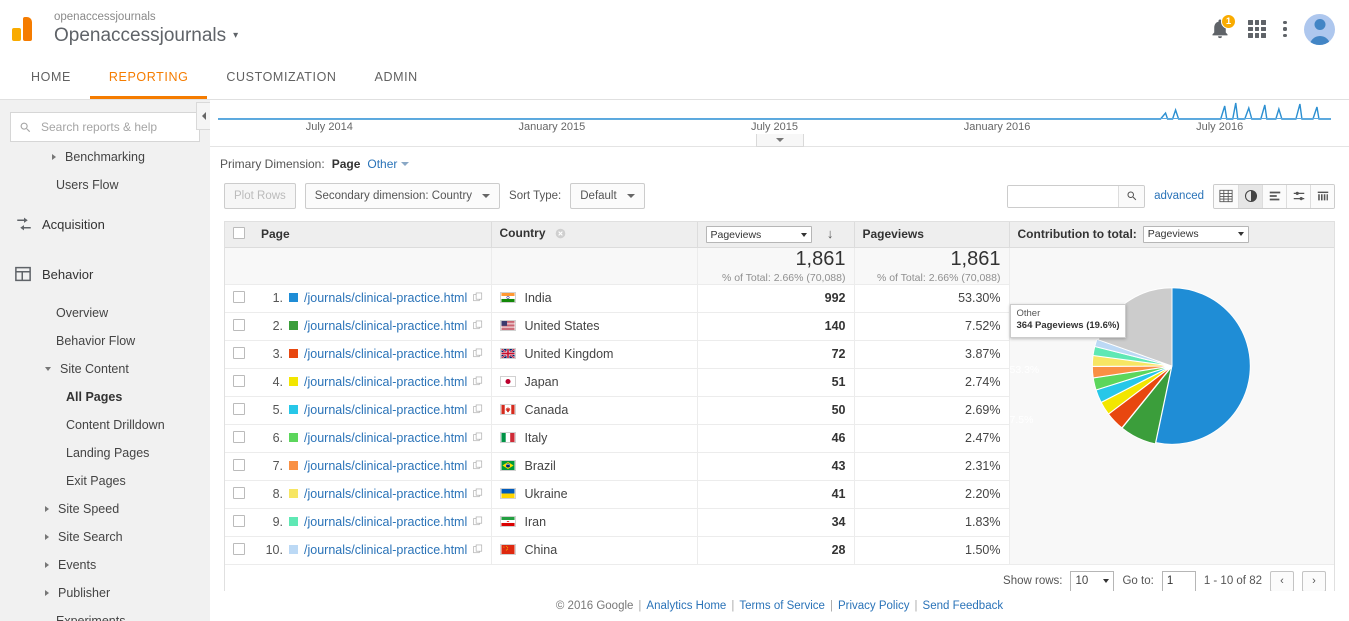 The height and width of the screenshot is (621, 1349). What do you see at coordinates (146, 36) in the screenshot?
I see `property-title: Openaccessjournals ▾` at bounding box center [146, 36].